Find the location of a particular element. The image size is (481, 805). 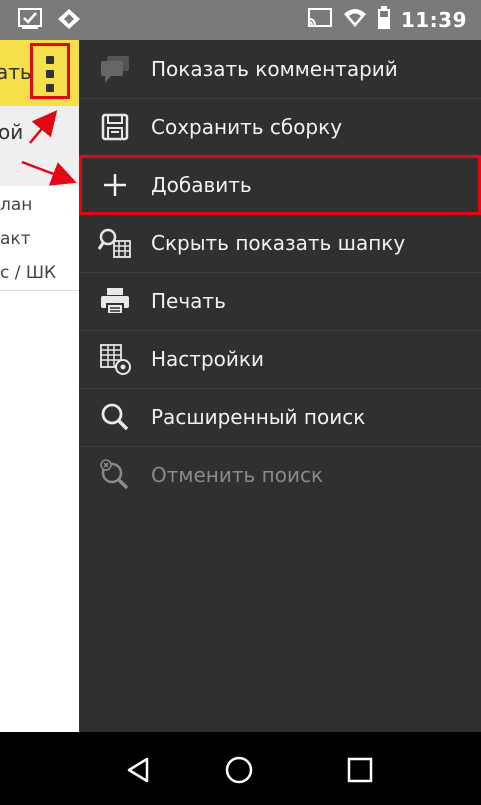

header-partial-text: ой is located at coordinates (12, 132).